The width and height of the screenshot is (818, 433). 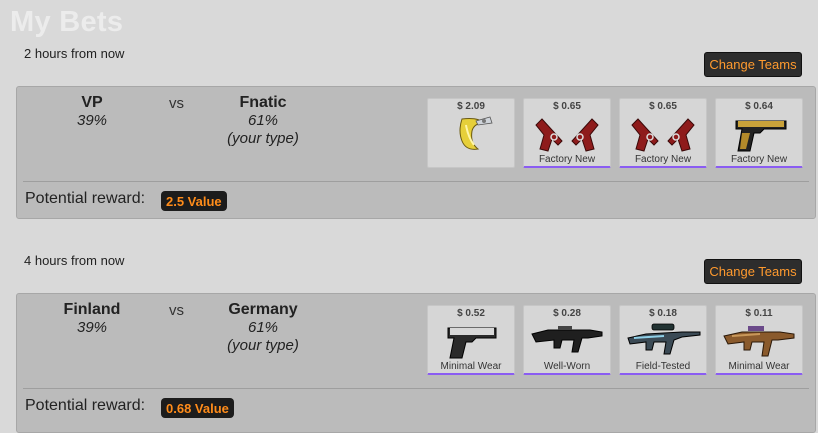 I want to click on rifle-black-icon, so click(x=567, y=339).